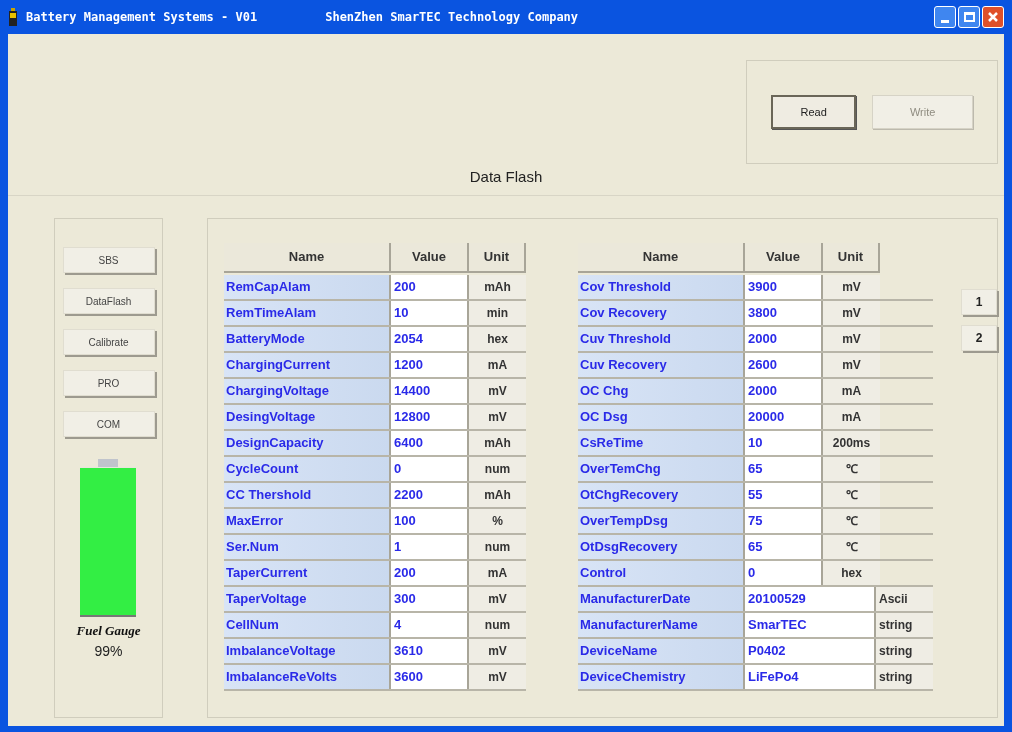 Image resolution: width=1012 pixels, height=732 pixels. I want to click on name-cell: ManufacturerDate, so click(661, 599).